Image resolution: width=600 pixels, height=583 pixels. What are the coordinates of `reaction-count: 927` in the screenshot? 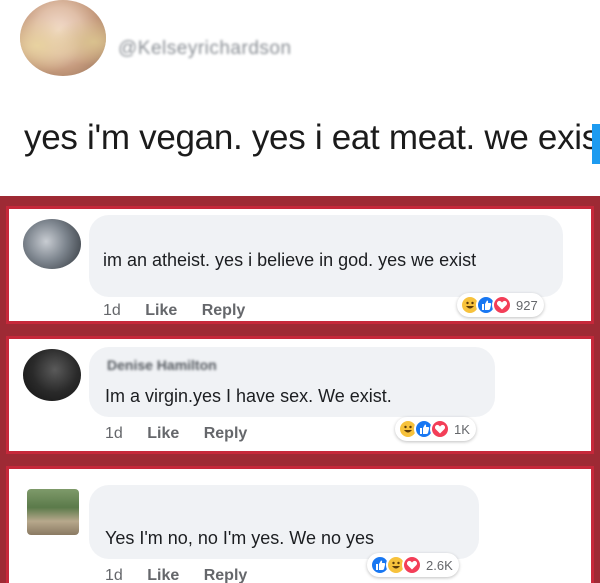 It's located at (527, 305).